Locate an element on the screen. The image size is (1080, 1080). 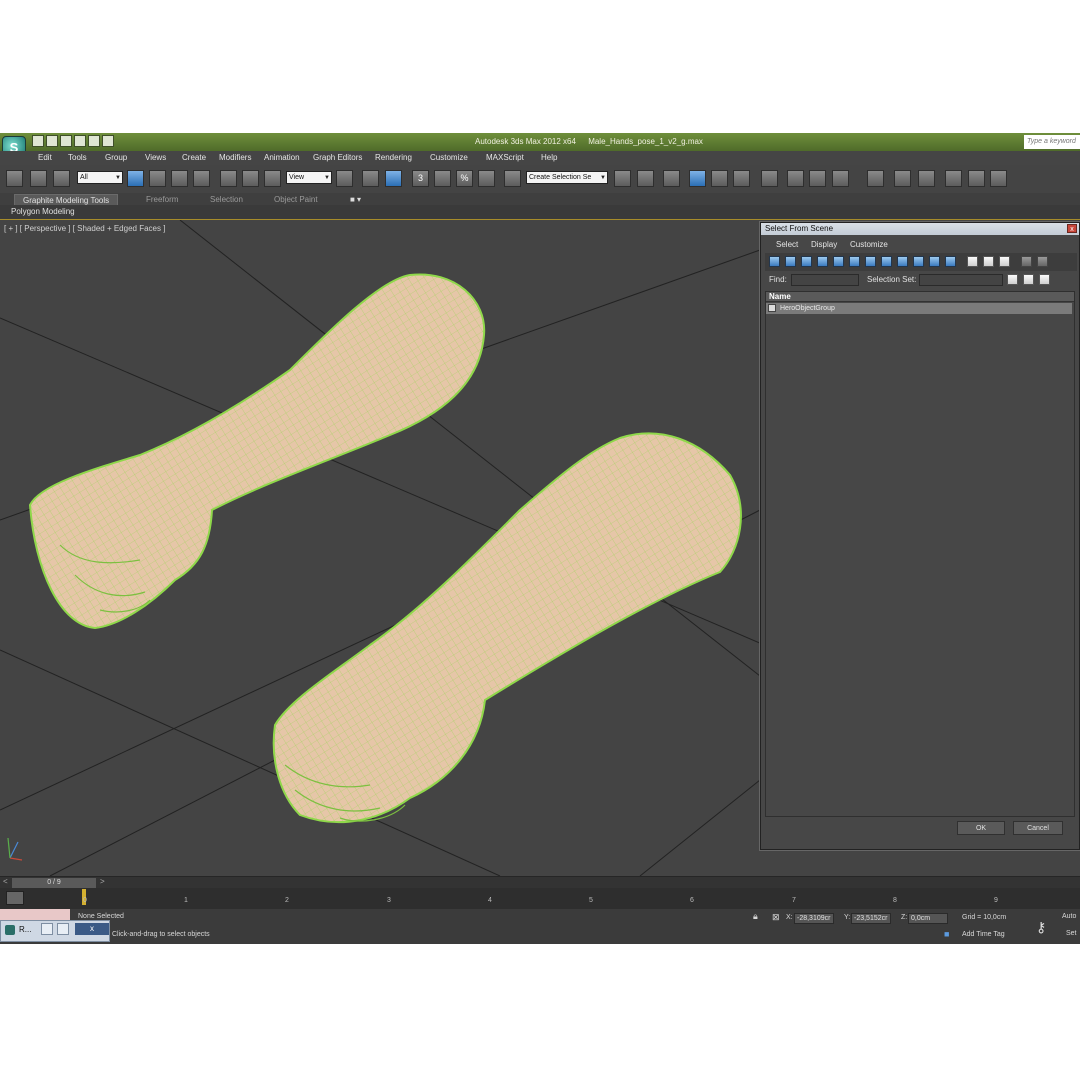
menu-help: Help is located at coordinates (549, 157).